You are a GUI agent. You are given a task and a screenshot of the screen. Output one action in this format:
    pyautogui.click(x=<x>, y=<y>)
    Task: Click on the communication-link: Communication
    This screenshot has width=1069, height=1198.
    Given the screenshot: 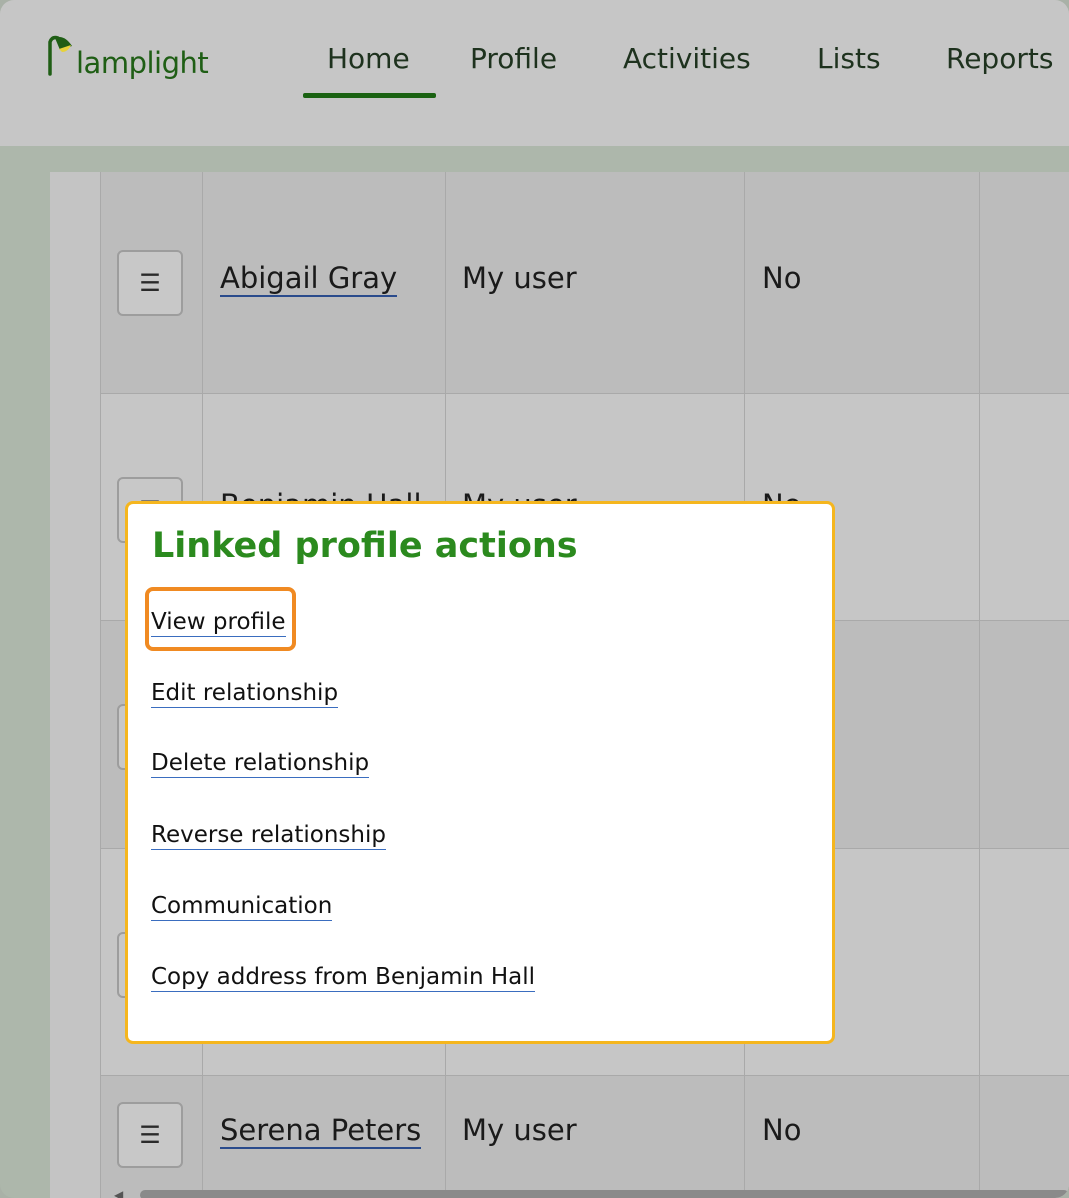 What is the action you would take?
    pyautogui.click(x=242, y=906)
    